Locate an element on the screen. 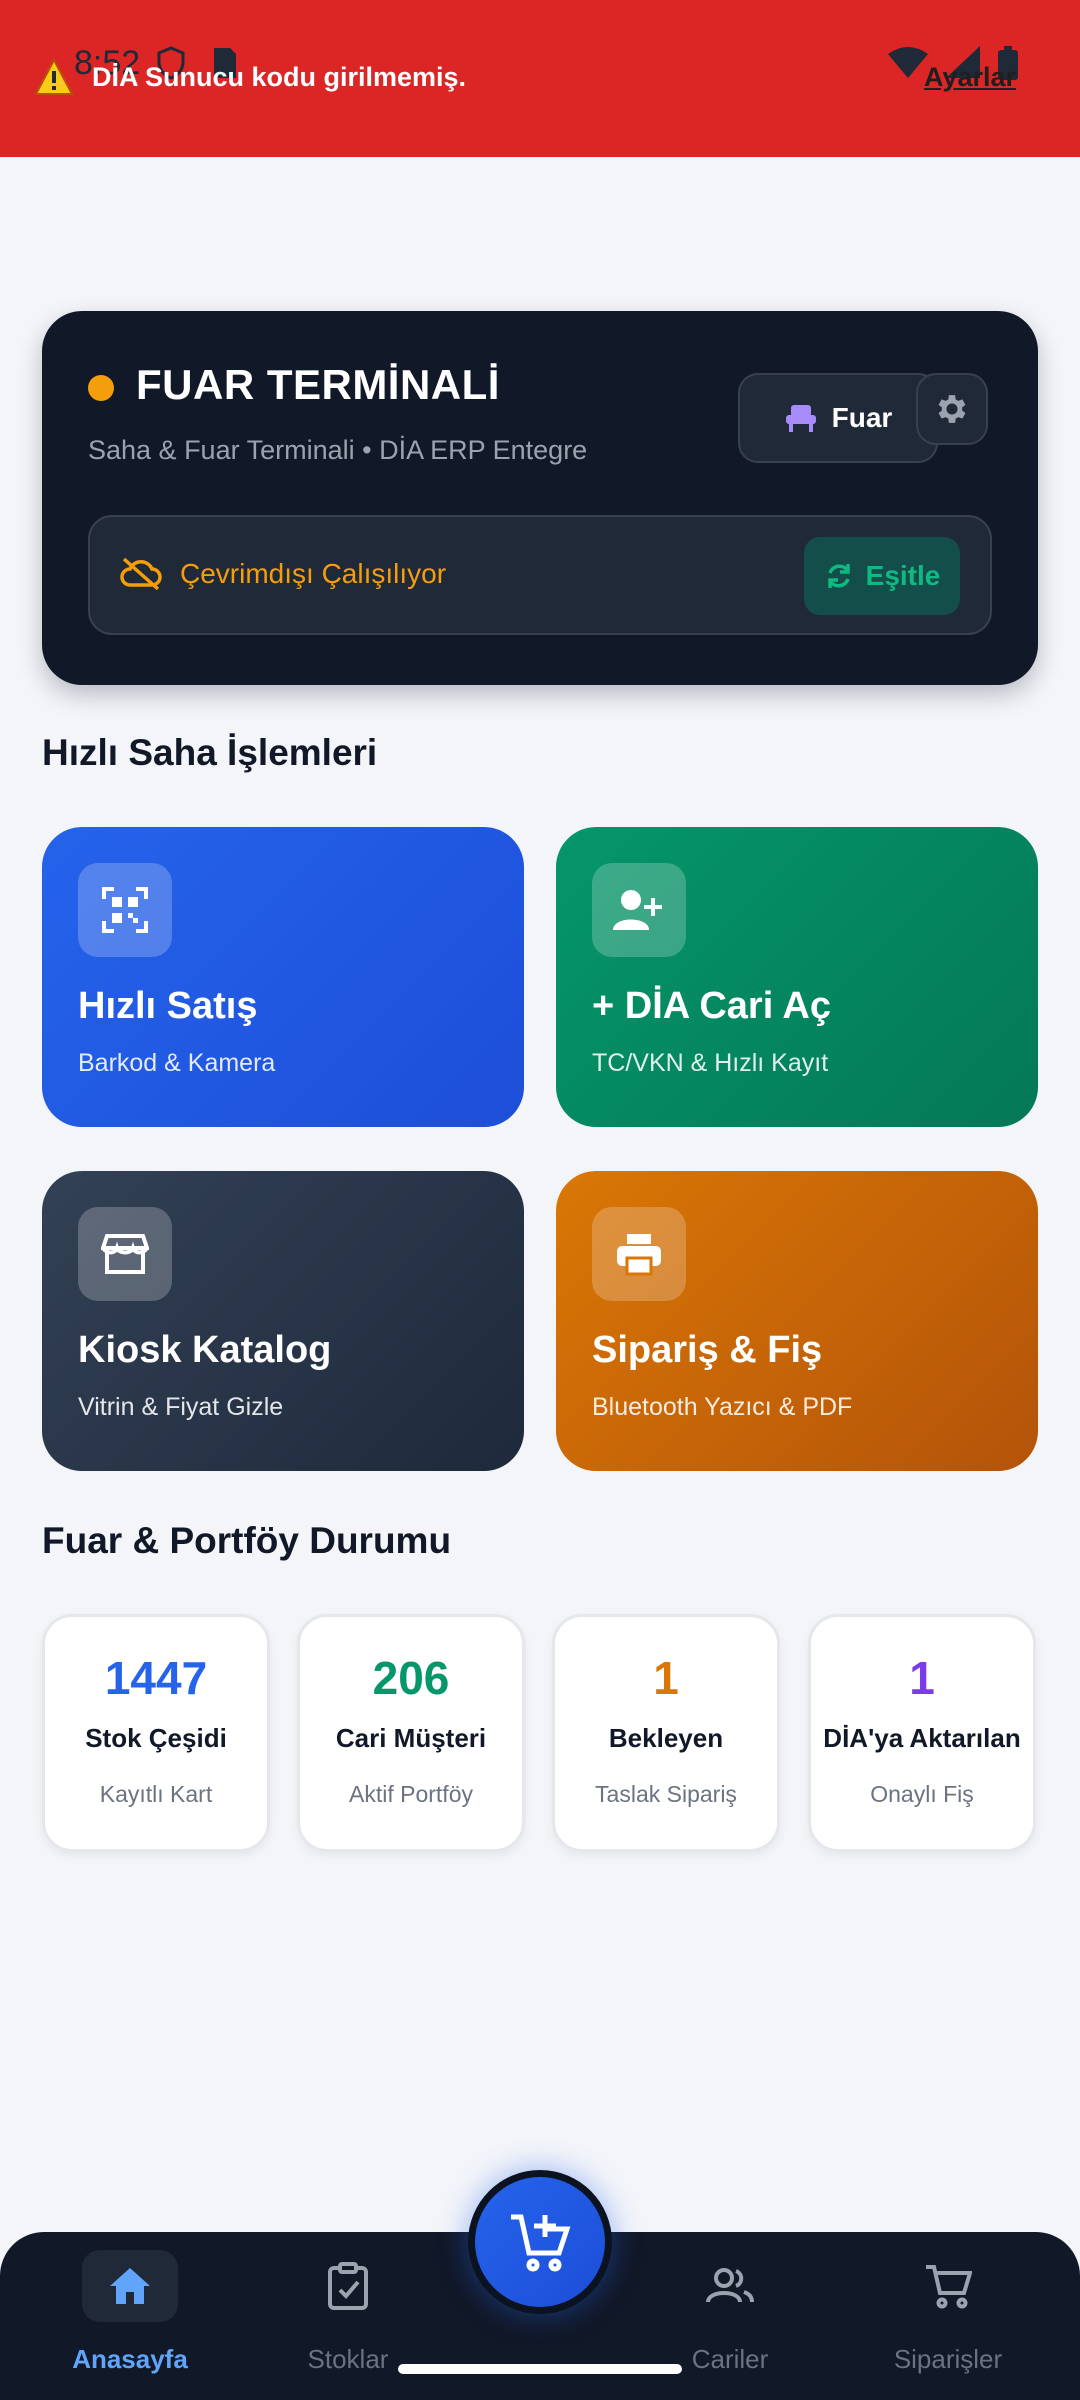  settings-link: Ayarlar is located at coordinates (970, 77).